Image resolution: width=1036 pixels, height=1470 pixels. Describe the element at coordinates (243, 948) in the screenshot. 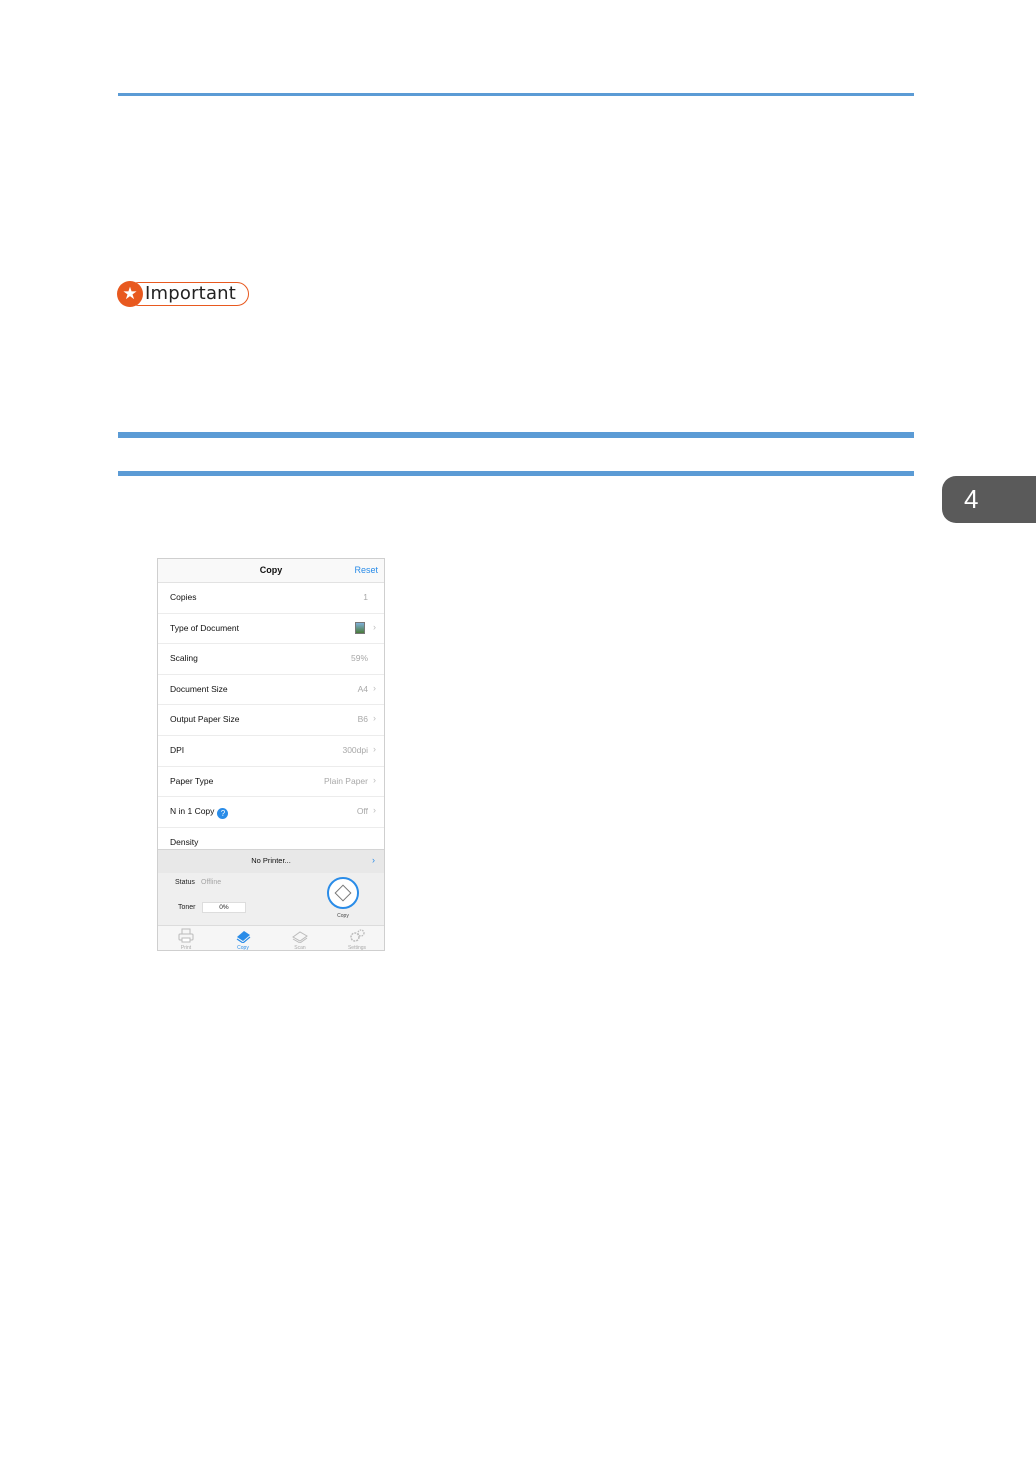

I see `tab-label: Copy` at that location.